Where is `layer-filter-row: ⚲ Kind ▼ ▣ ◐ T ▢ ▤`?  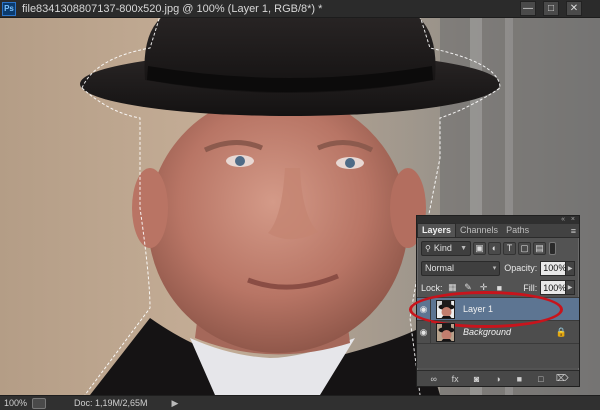
layer-filter-row: ⚲ Kind ▼ ▣ ◐ T ▢ ▤ is located at coordinates (498, 248).